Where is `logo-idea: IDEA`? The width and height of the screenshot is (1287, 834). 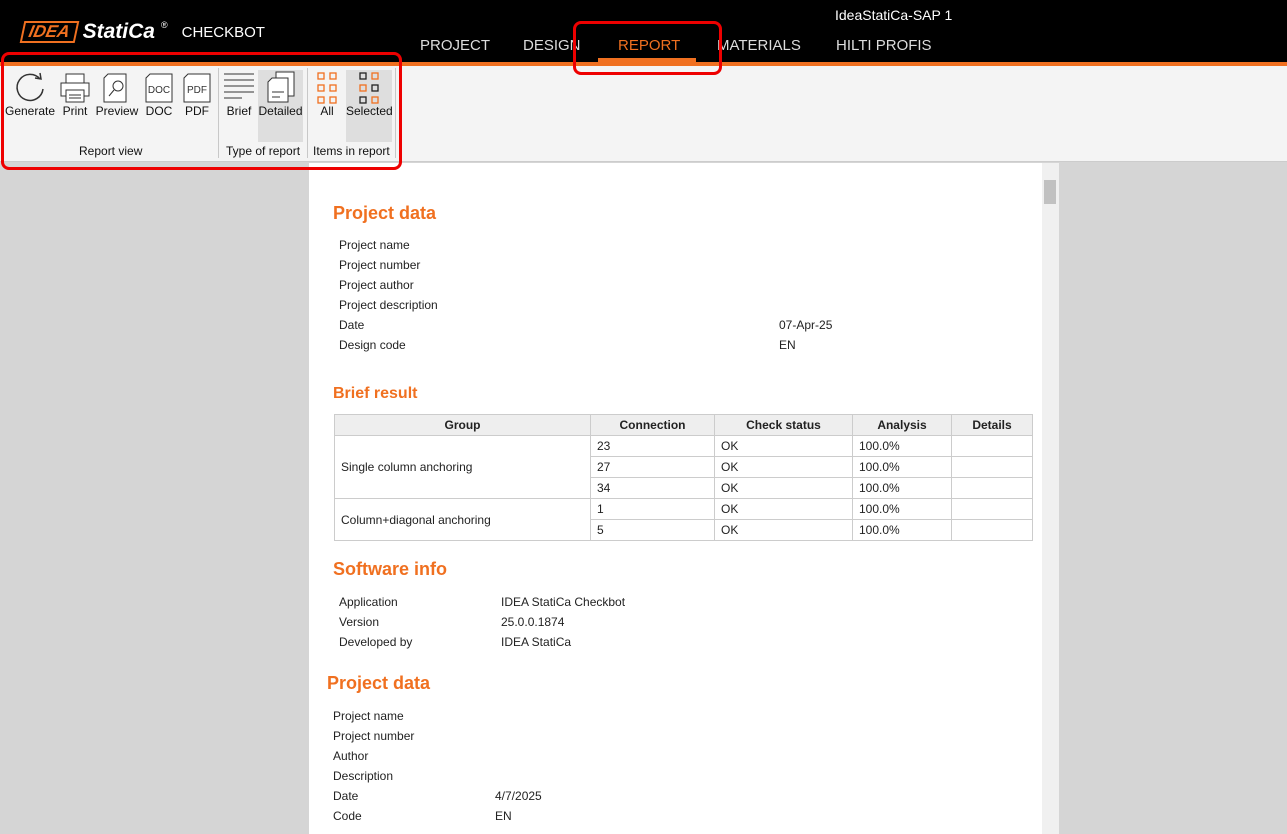 logo-idea: IDEA is located at coordinates (49, 32).